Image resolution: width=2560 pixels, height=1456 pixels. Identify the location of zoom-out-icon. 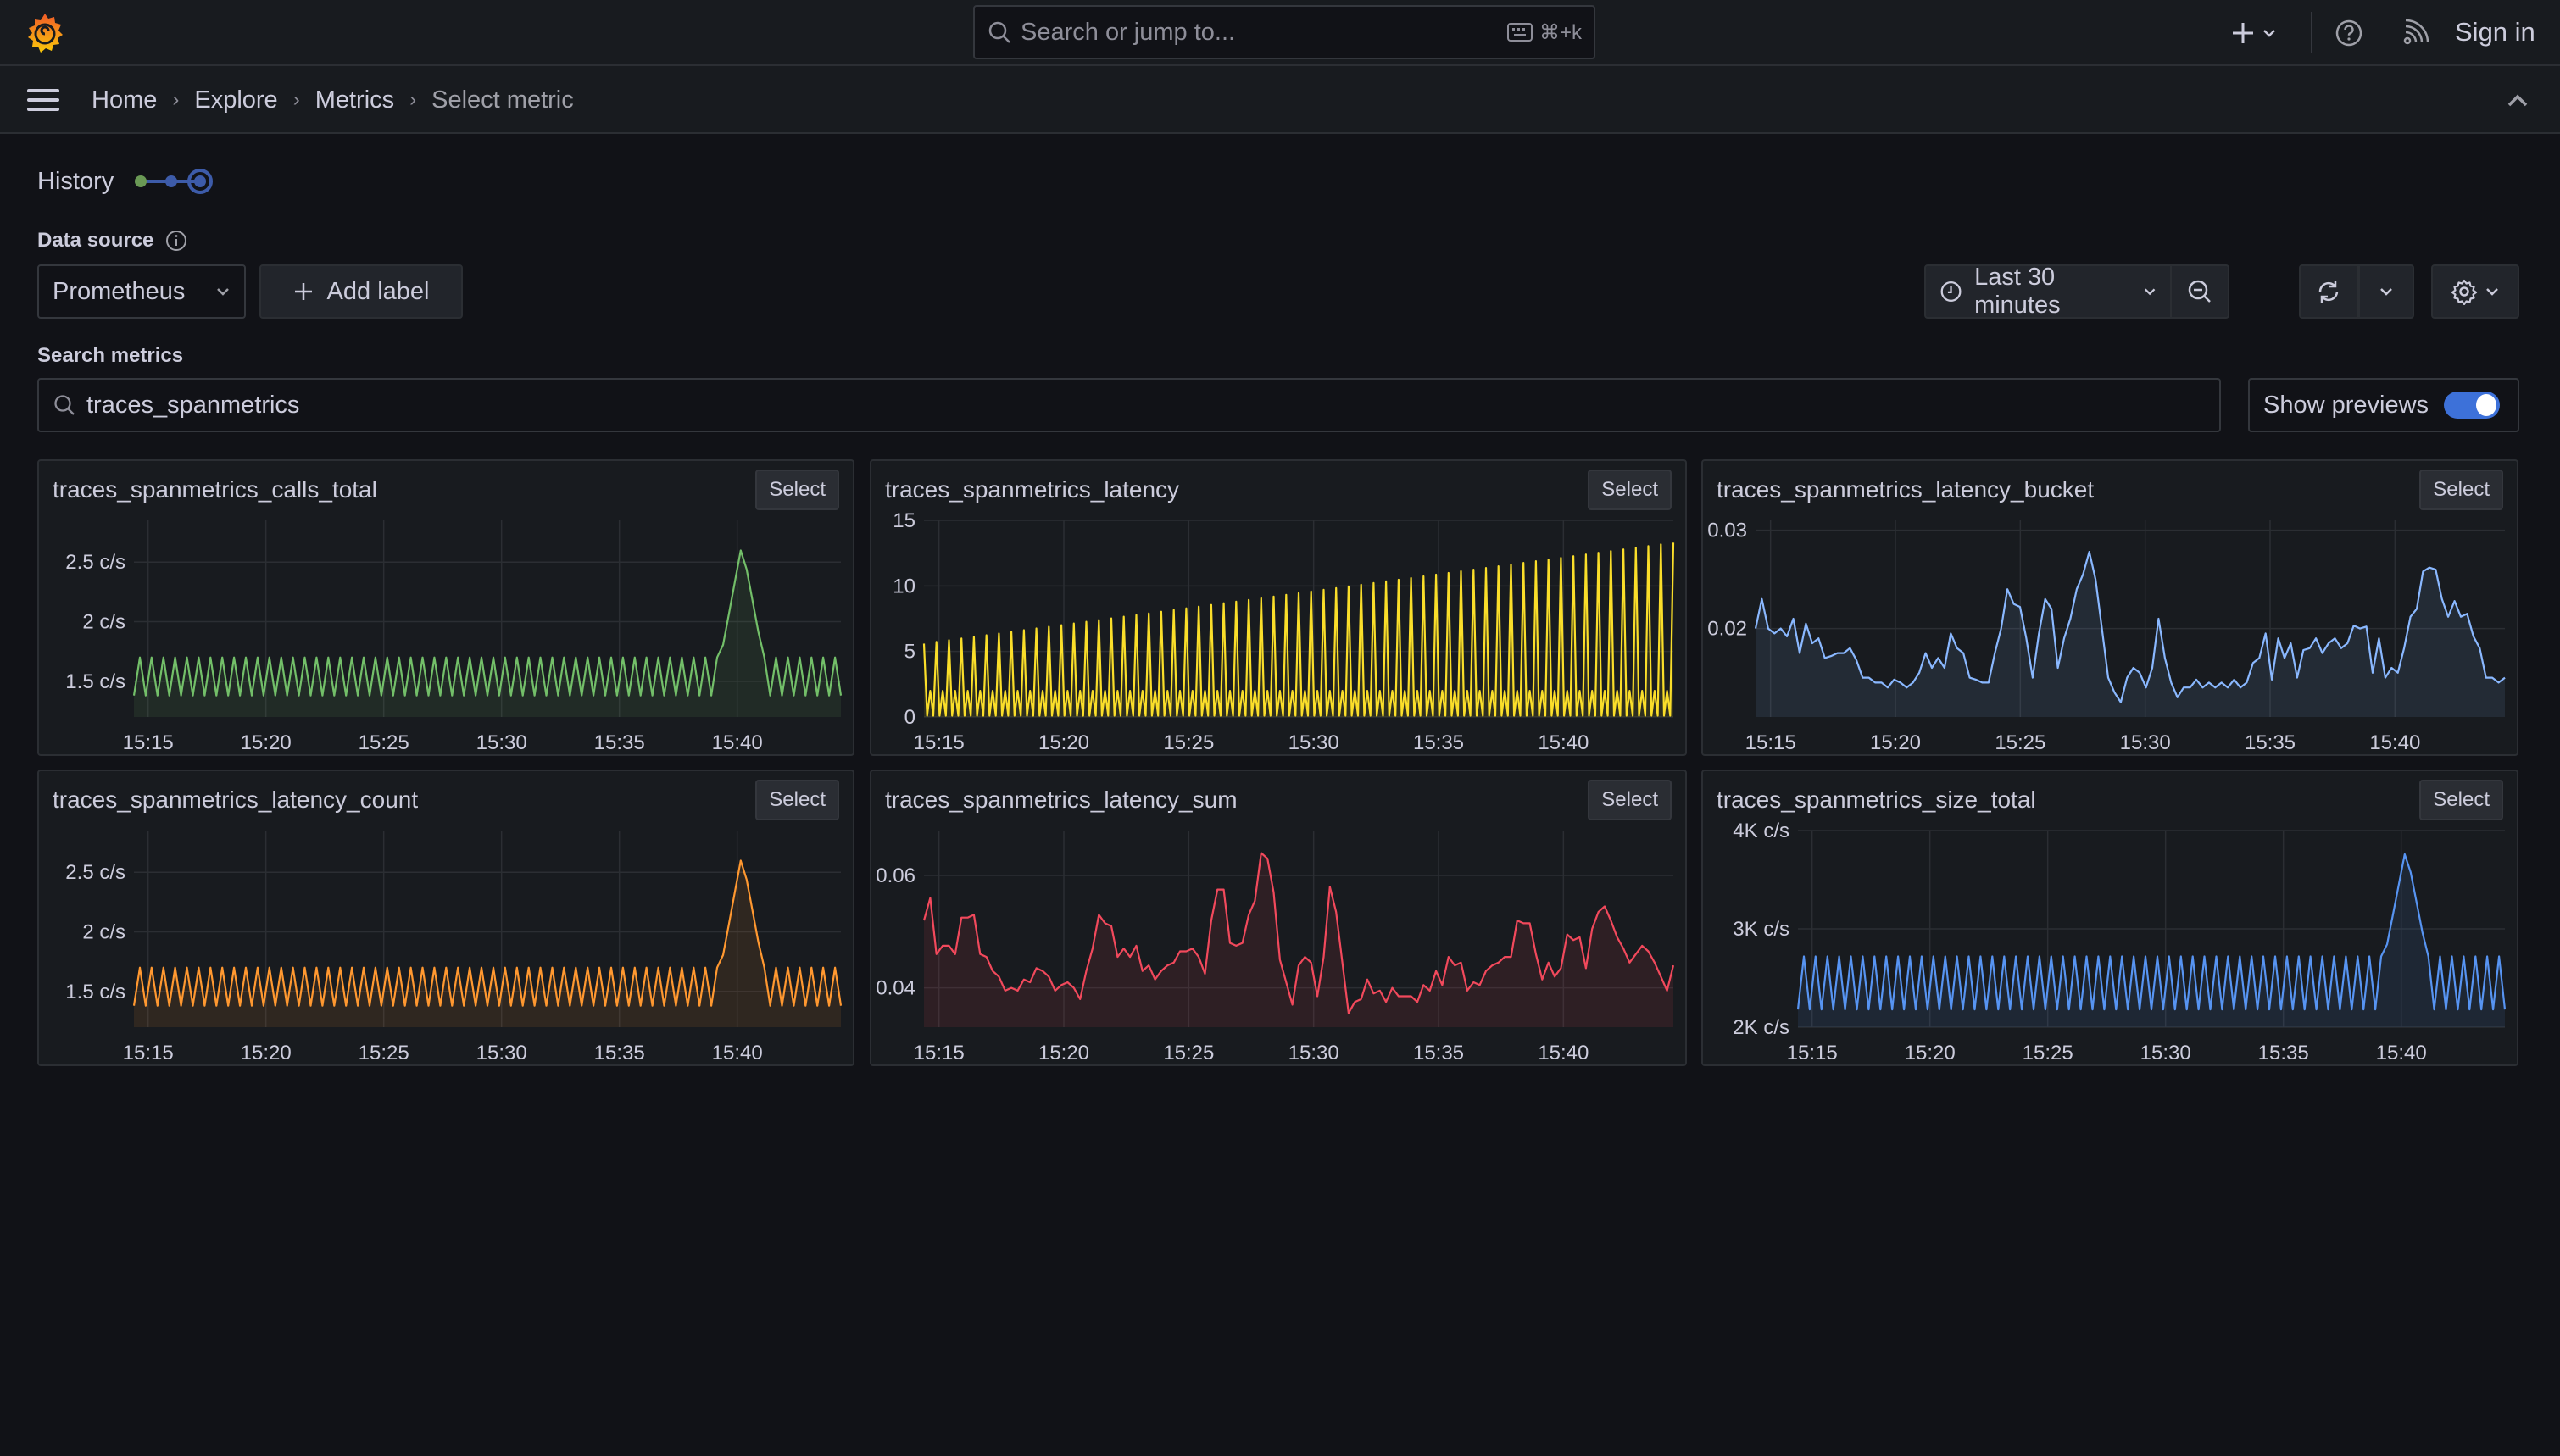
(2199, 291).